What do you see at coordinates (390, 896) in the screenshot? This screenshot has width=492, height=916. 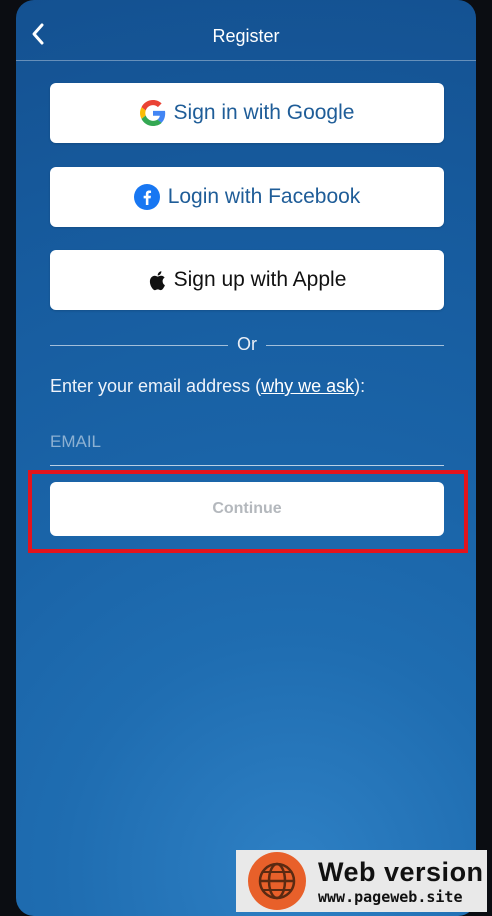 I see `watermark-subtitle: www.pageweb.site` at bounding box center [390, 896].